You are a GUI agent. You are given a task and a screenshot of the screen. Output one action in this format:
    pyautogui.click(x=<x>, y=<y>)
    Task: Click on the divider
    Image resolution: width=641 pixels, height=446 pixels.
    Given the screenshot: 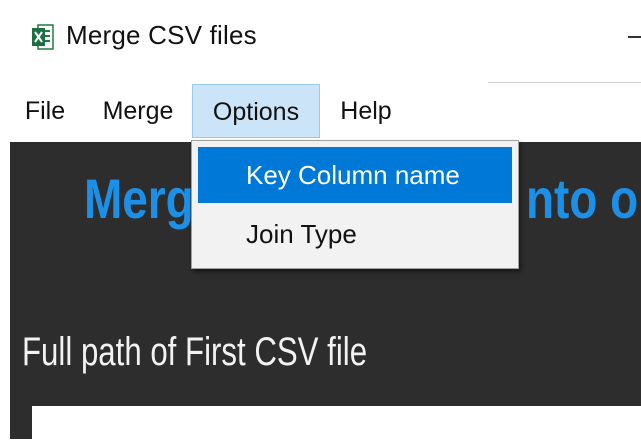 What is the action you would take?
    pyautogui.click(x=564, y=82)
    